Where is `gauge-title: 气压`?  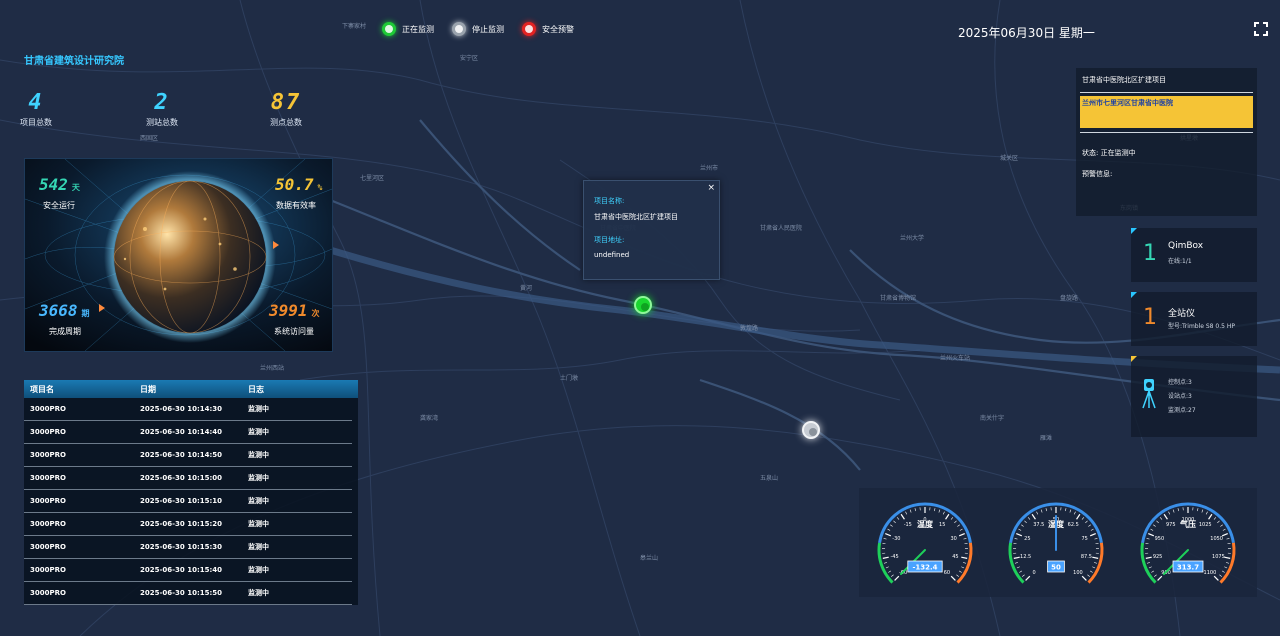 gauge-title: 气压 is located at coordinates (1187, 524).